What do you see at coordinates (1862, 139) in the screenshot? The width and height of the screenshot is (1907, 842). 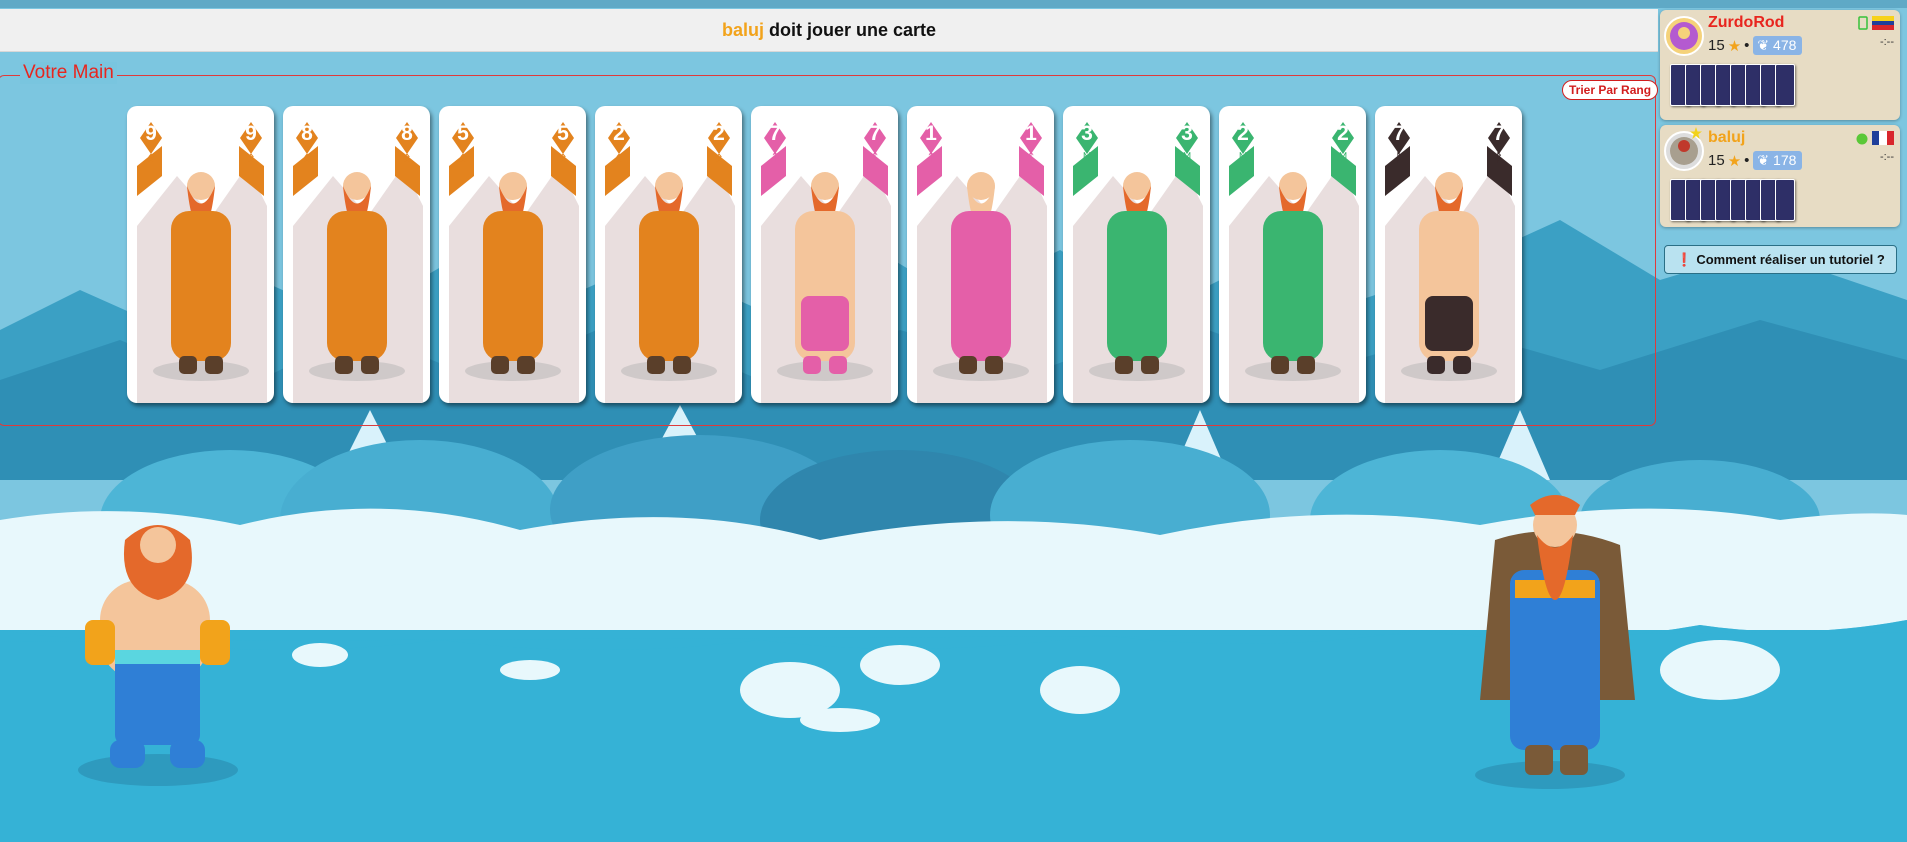 I see `online-status-icon` at bounding box center [1862, 139].